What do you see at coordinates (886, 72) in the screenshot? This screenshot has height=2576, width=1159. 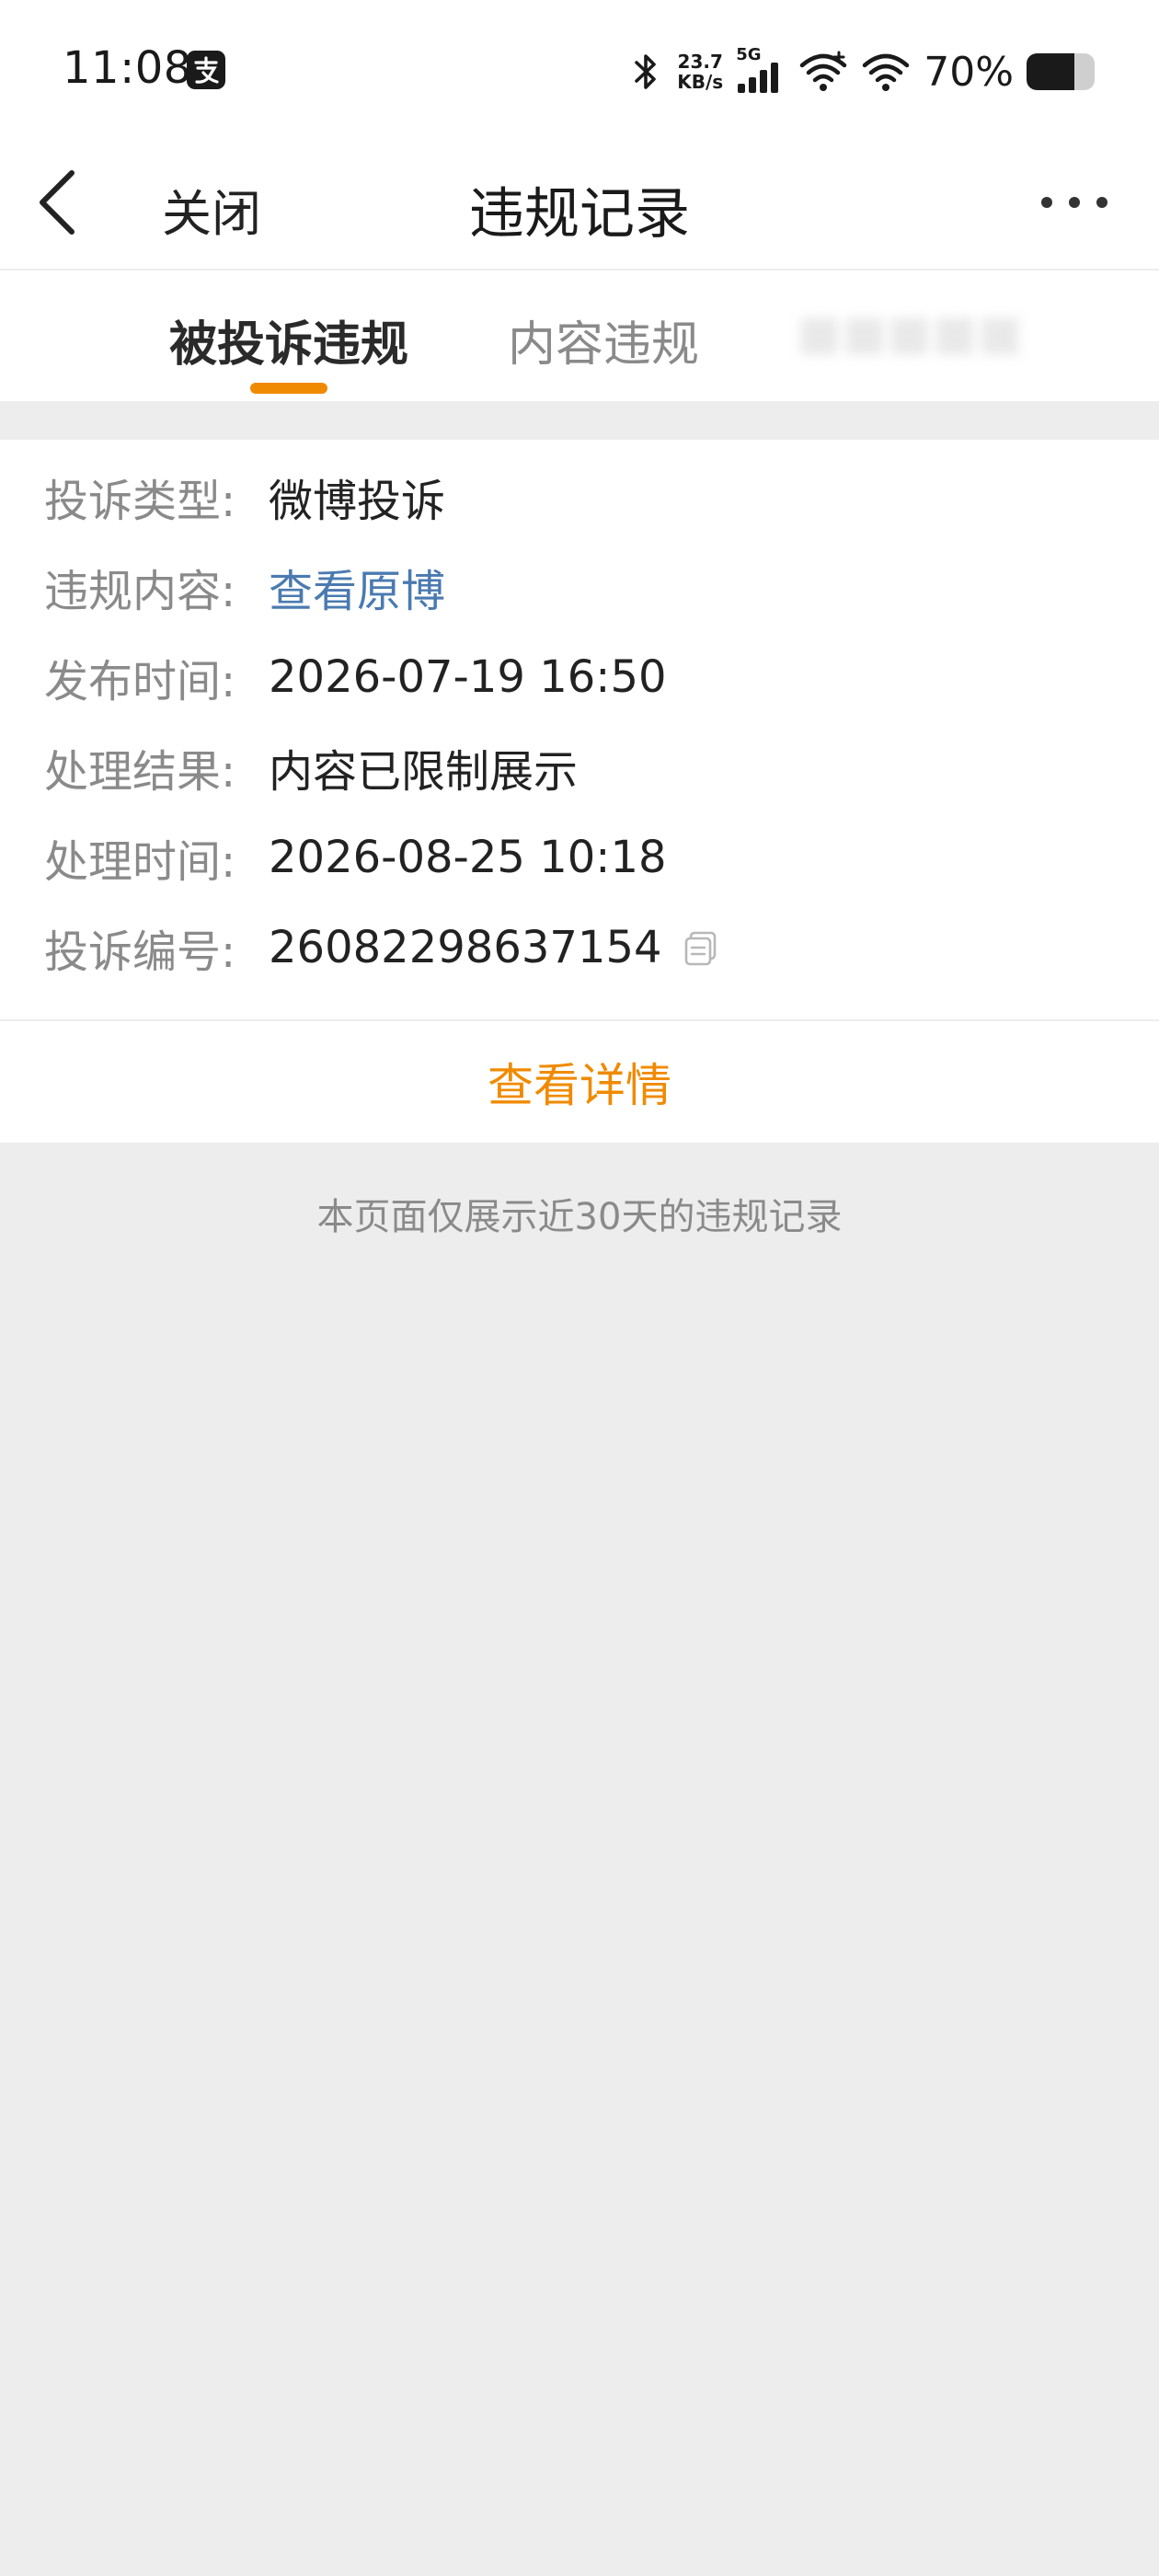 I see `wifi-icon` at bounding box center [886, 72].